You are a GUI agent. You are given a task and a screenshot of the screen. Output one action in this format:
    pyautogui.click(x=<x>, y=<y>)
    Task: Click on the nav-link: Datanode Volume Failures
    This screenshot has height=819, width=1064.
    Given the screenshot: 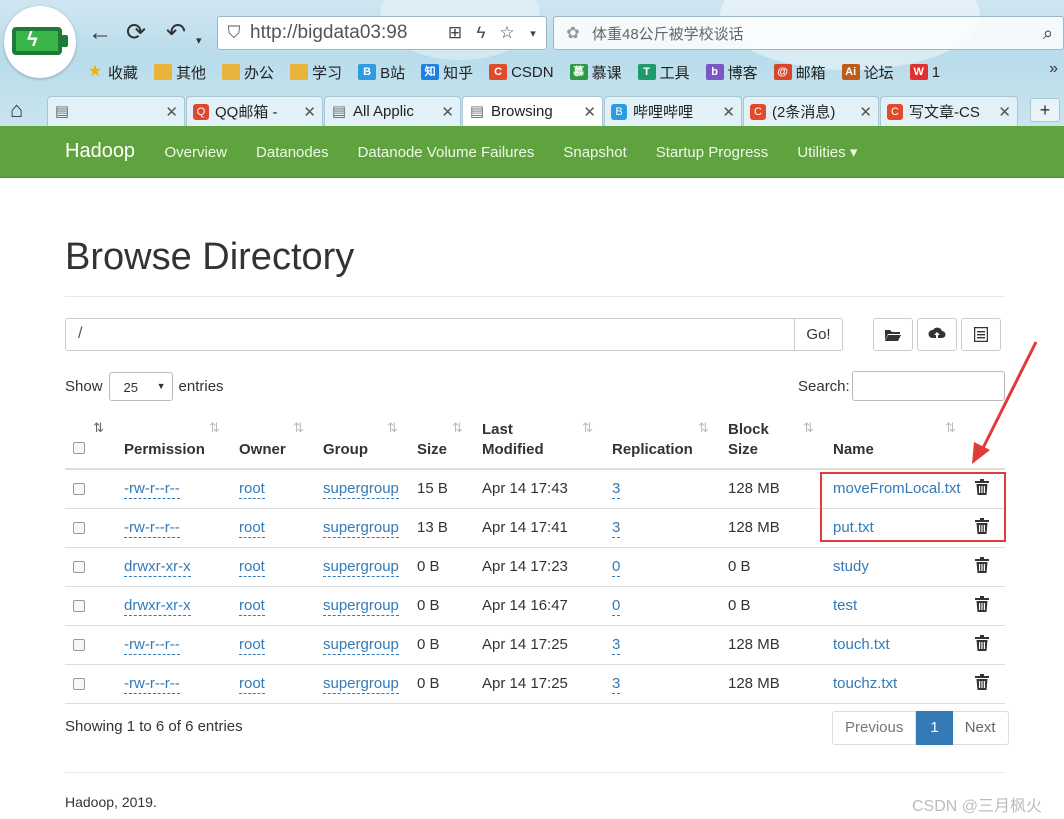 What is the action you would take?
    pyautogui.click(x=446, y=152)
    